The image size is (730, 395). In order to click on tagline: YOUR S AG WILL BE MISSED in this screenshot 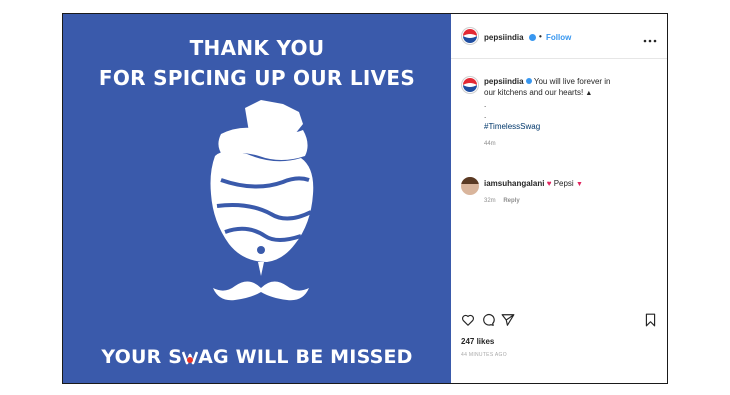, I will do `click(257, 357)`.